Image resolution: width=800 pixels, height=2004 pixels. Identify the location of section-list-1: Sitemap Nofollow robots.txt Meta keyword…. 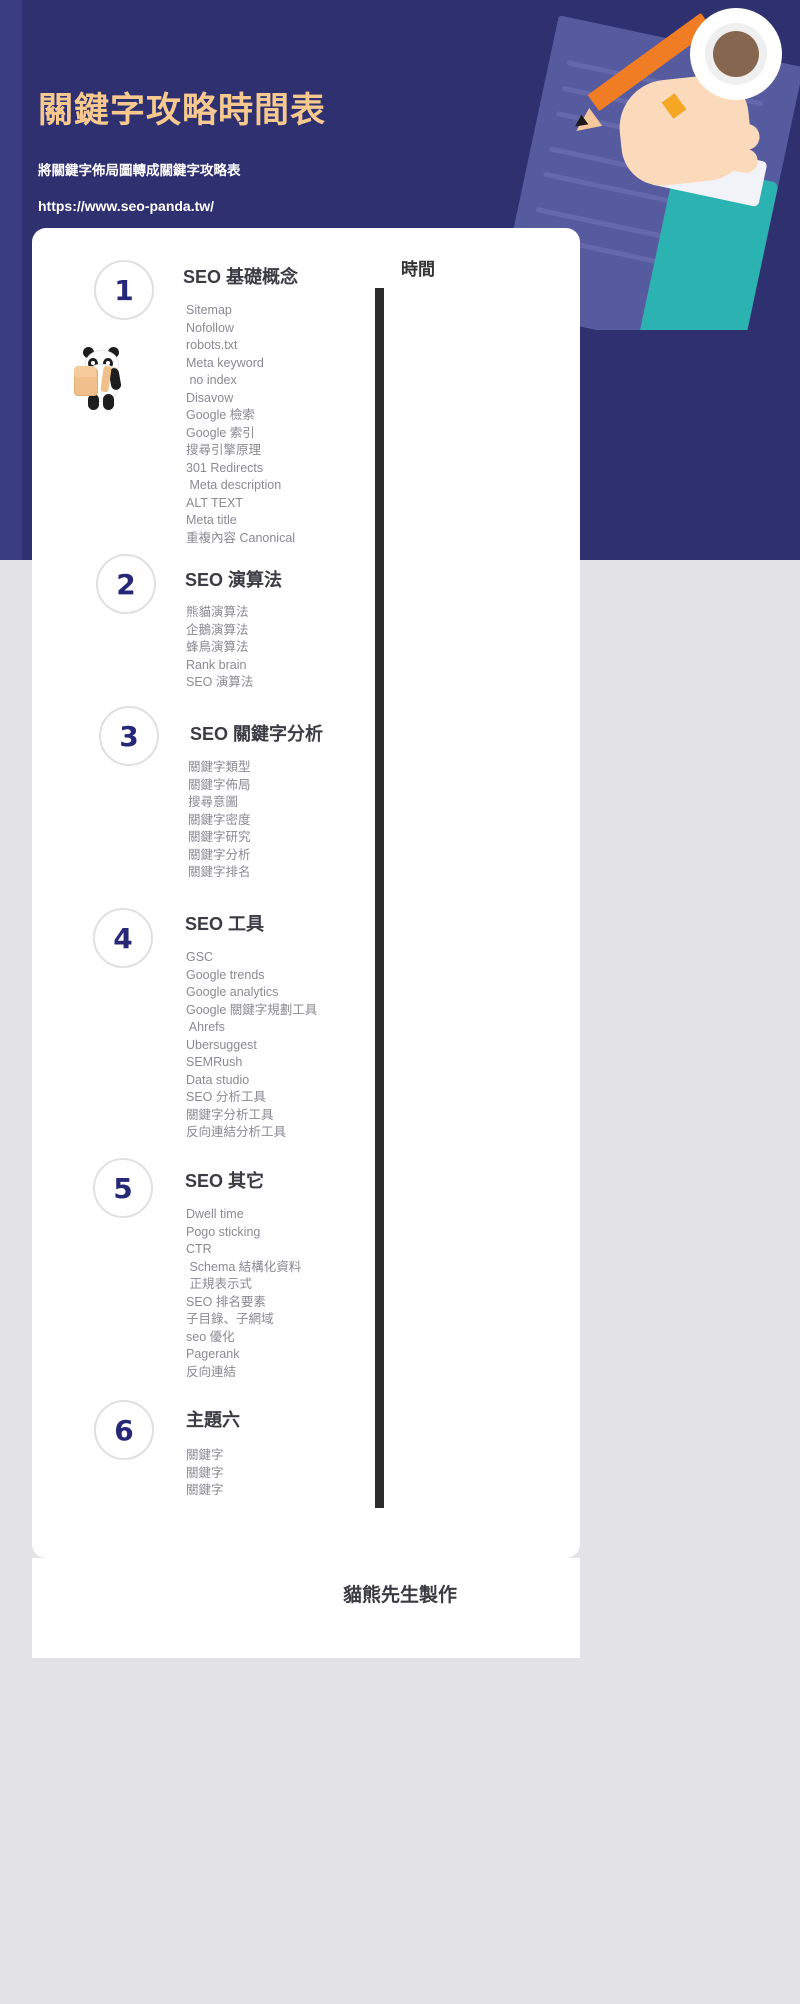
(240, 424).